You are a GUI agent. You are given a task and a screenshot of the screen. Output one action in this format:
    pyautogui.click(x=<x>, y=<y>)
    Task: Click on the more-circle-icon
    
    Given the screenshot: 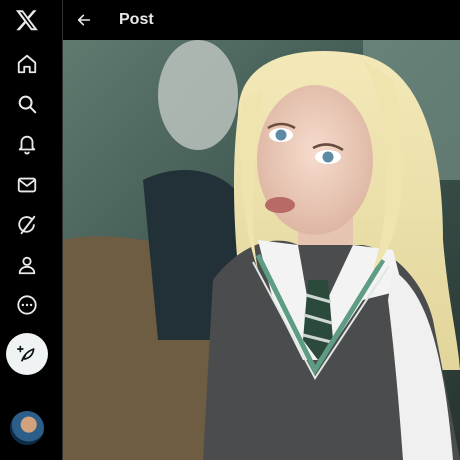 What is the action you would take?
    pyautogui.click(x=27, y=305)
    